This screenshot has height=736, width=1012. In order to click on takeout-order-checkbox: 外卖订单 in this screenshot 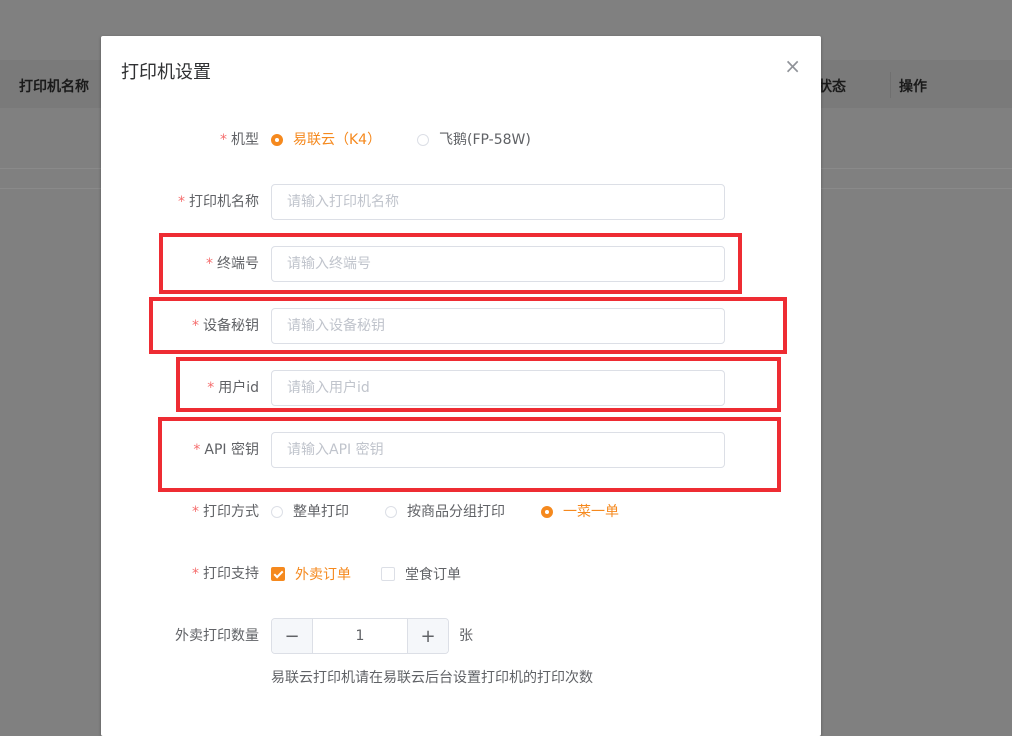, I will do `click(311, 574)`.